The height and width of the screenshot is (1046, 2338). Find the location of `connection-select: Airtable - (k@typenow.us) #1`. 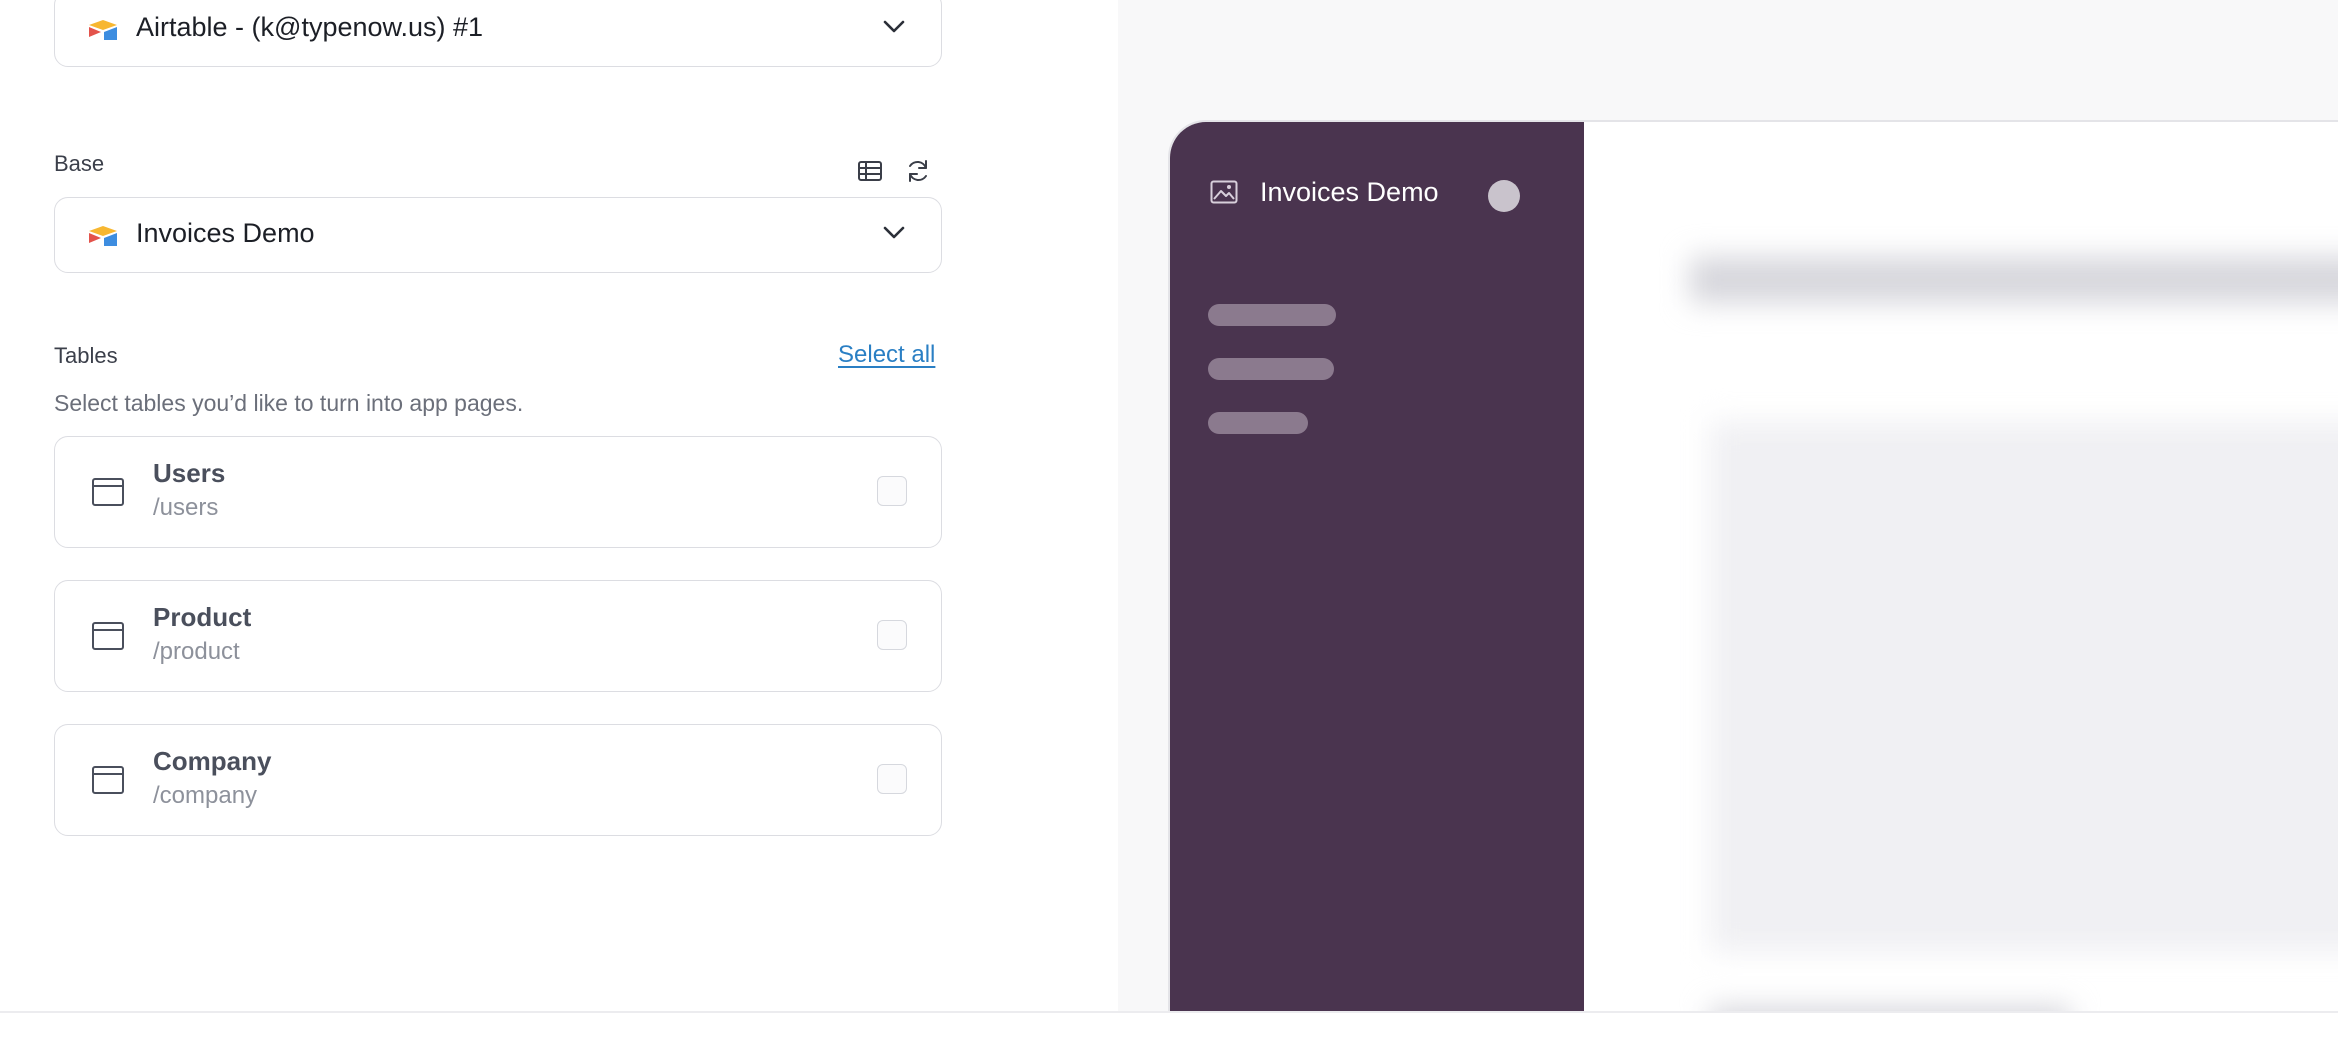

connection-select: Airtable - (k@typenow.us) #1 is located at coordinates (498, 33).